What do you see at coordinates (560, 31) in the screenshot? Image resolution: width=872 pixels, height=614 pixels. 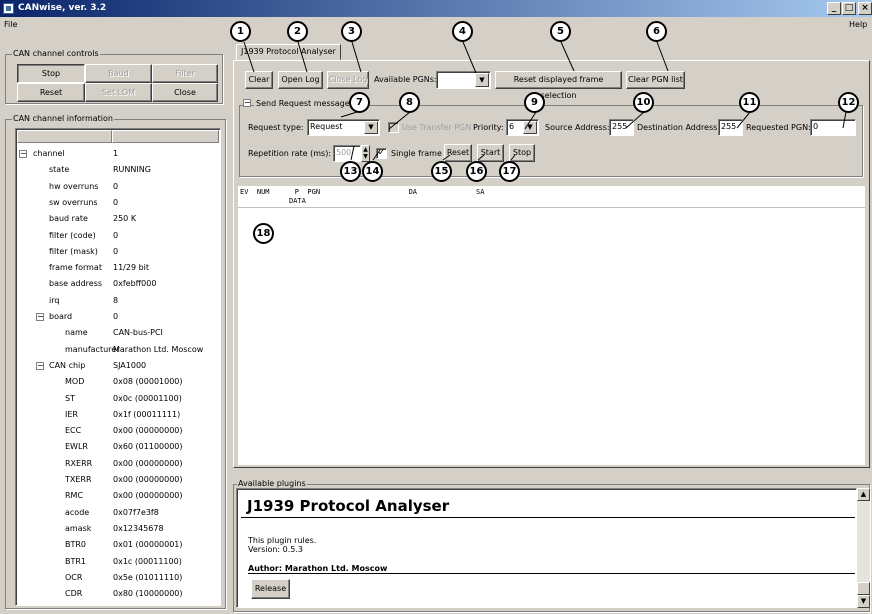 I see `callout-5: 5` at bounding box center [560, 31].